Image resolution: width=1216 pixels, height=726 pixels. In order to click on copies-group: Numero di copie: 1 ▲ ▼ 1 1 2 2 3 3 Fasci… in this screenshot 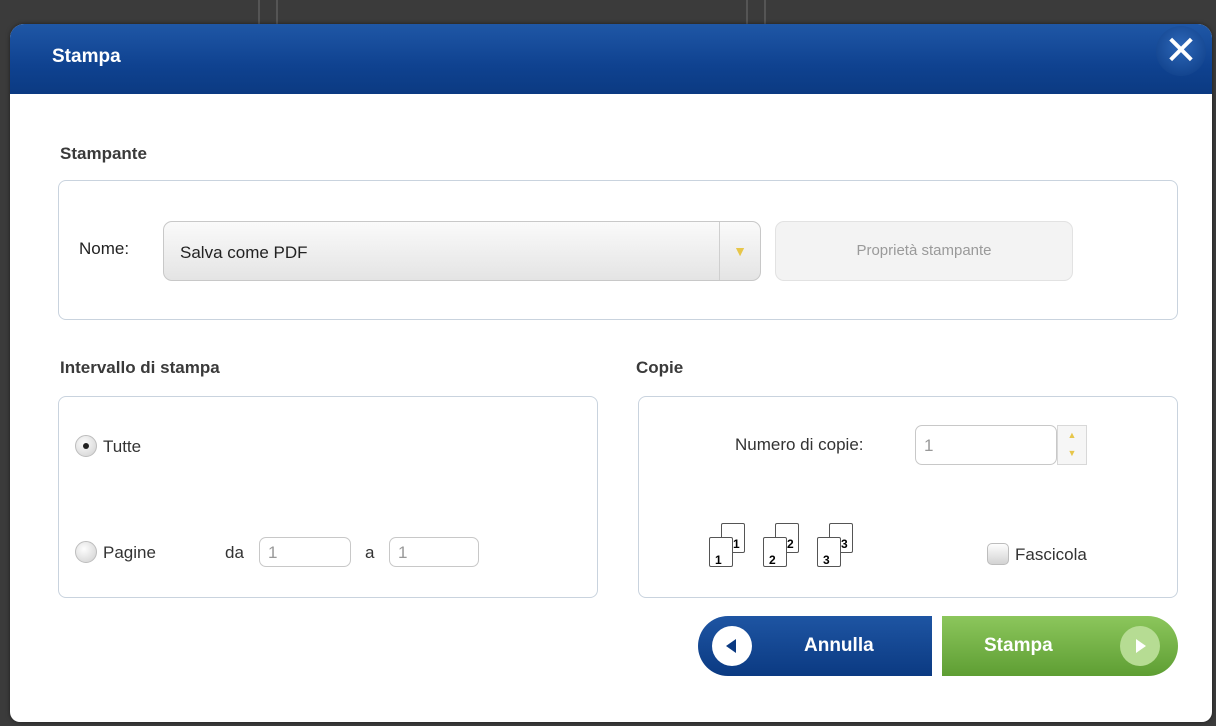, I will do `click(908, 497)`.